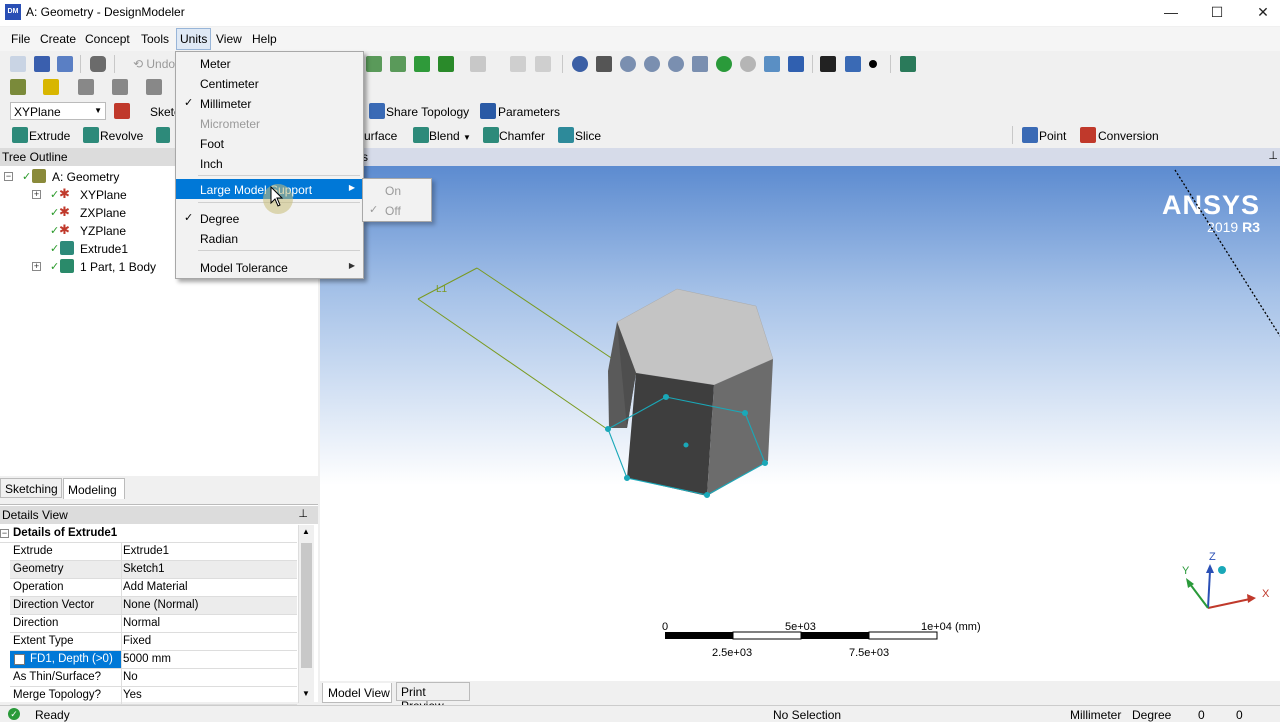 This screenshot has height=722, width=1280. What do you see at coordinates (269, 143) in the screenshot?
I see `menu-item-foot: Foot` at bounding box center [269, 143].